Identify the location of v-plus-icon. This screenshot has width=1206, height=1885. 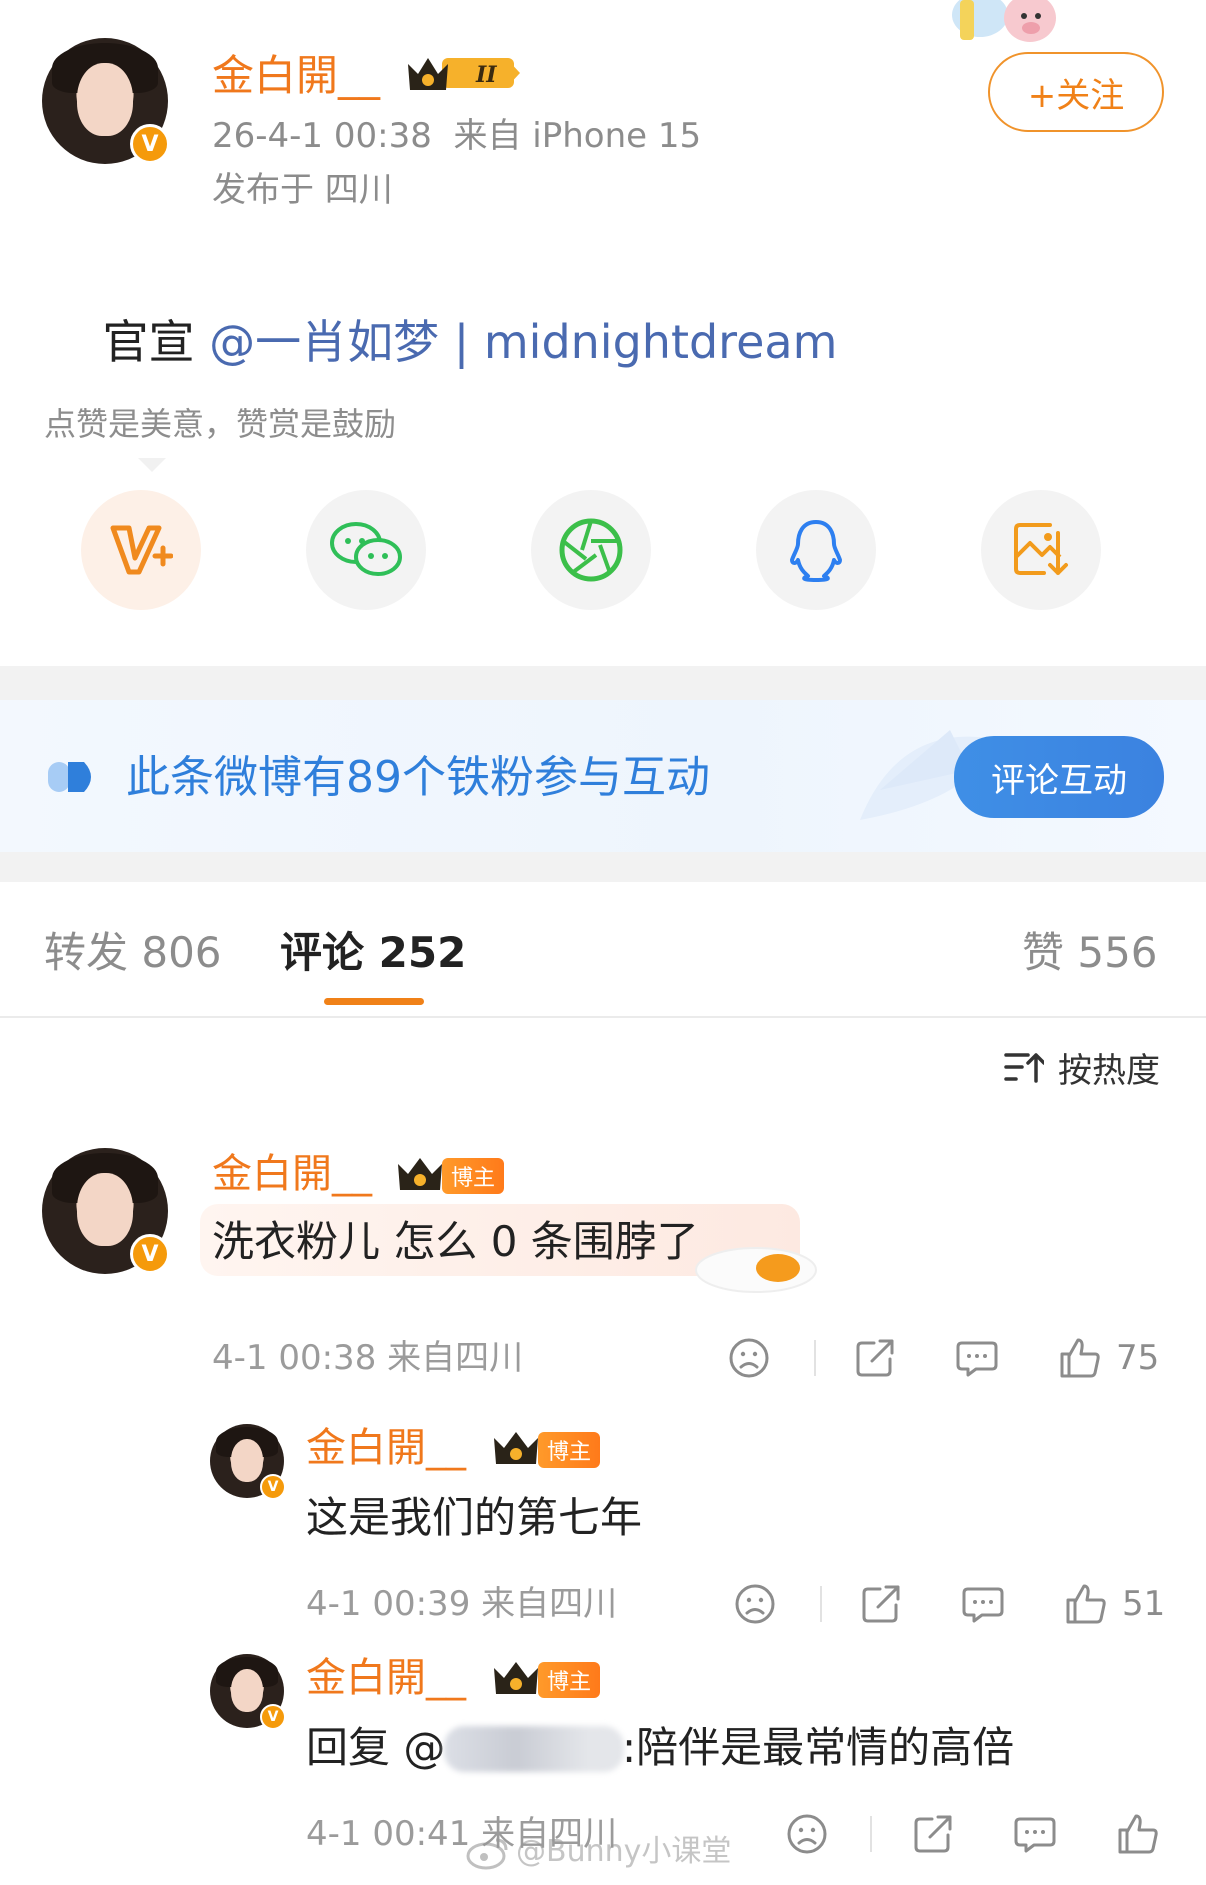
(141, 550).